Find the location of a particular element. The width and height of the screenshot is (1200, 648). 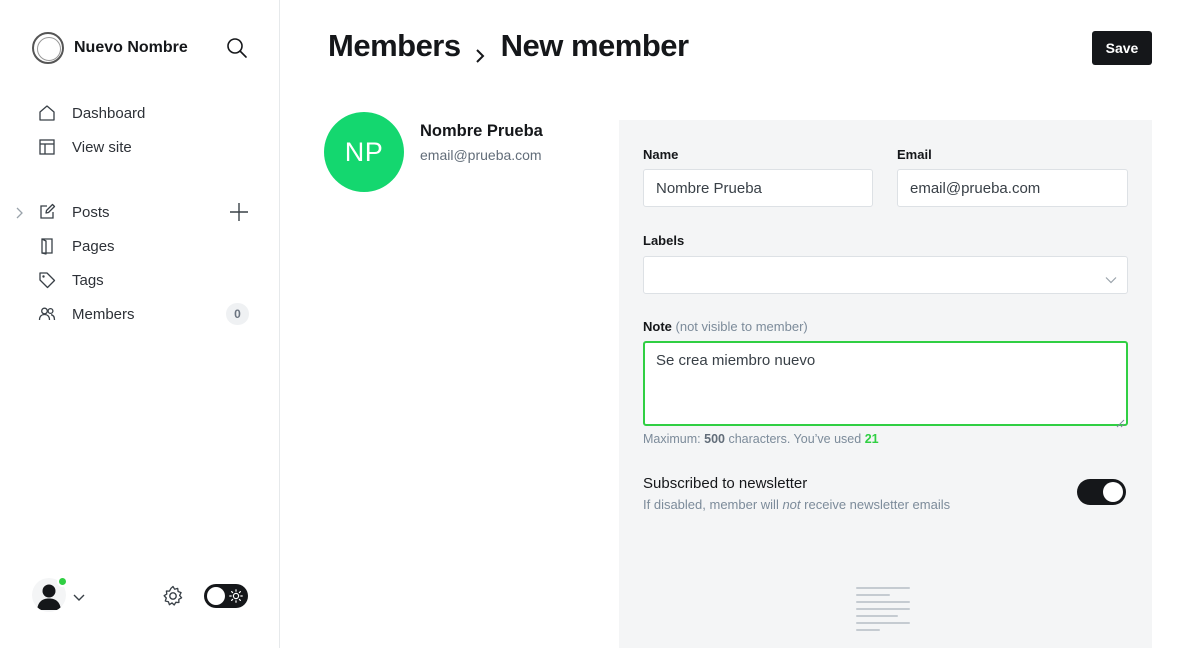

document-lines-icon is located at coordinates (883, 611).